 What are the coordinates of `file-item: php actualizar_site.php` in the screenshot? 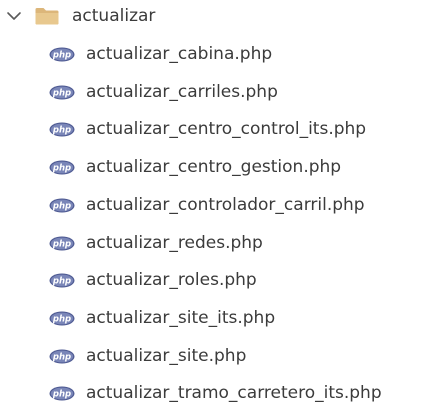 It's located at (214, 356).